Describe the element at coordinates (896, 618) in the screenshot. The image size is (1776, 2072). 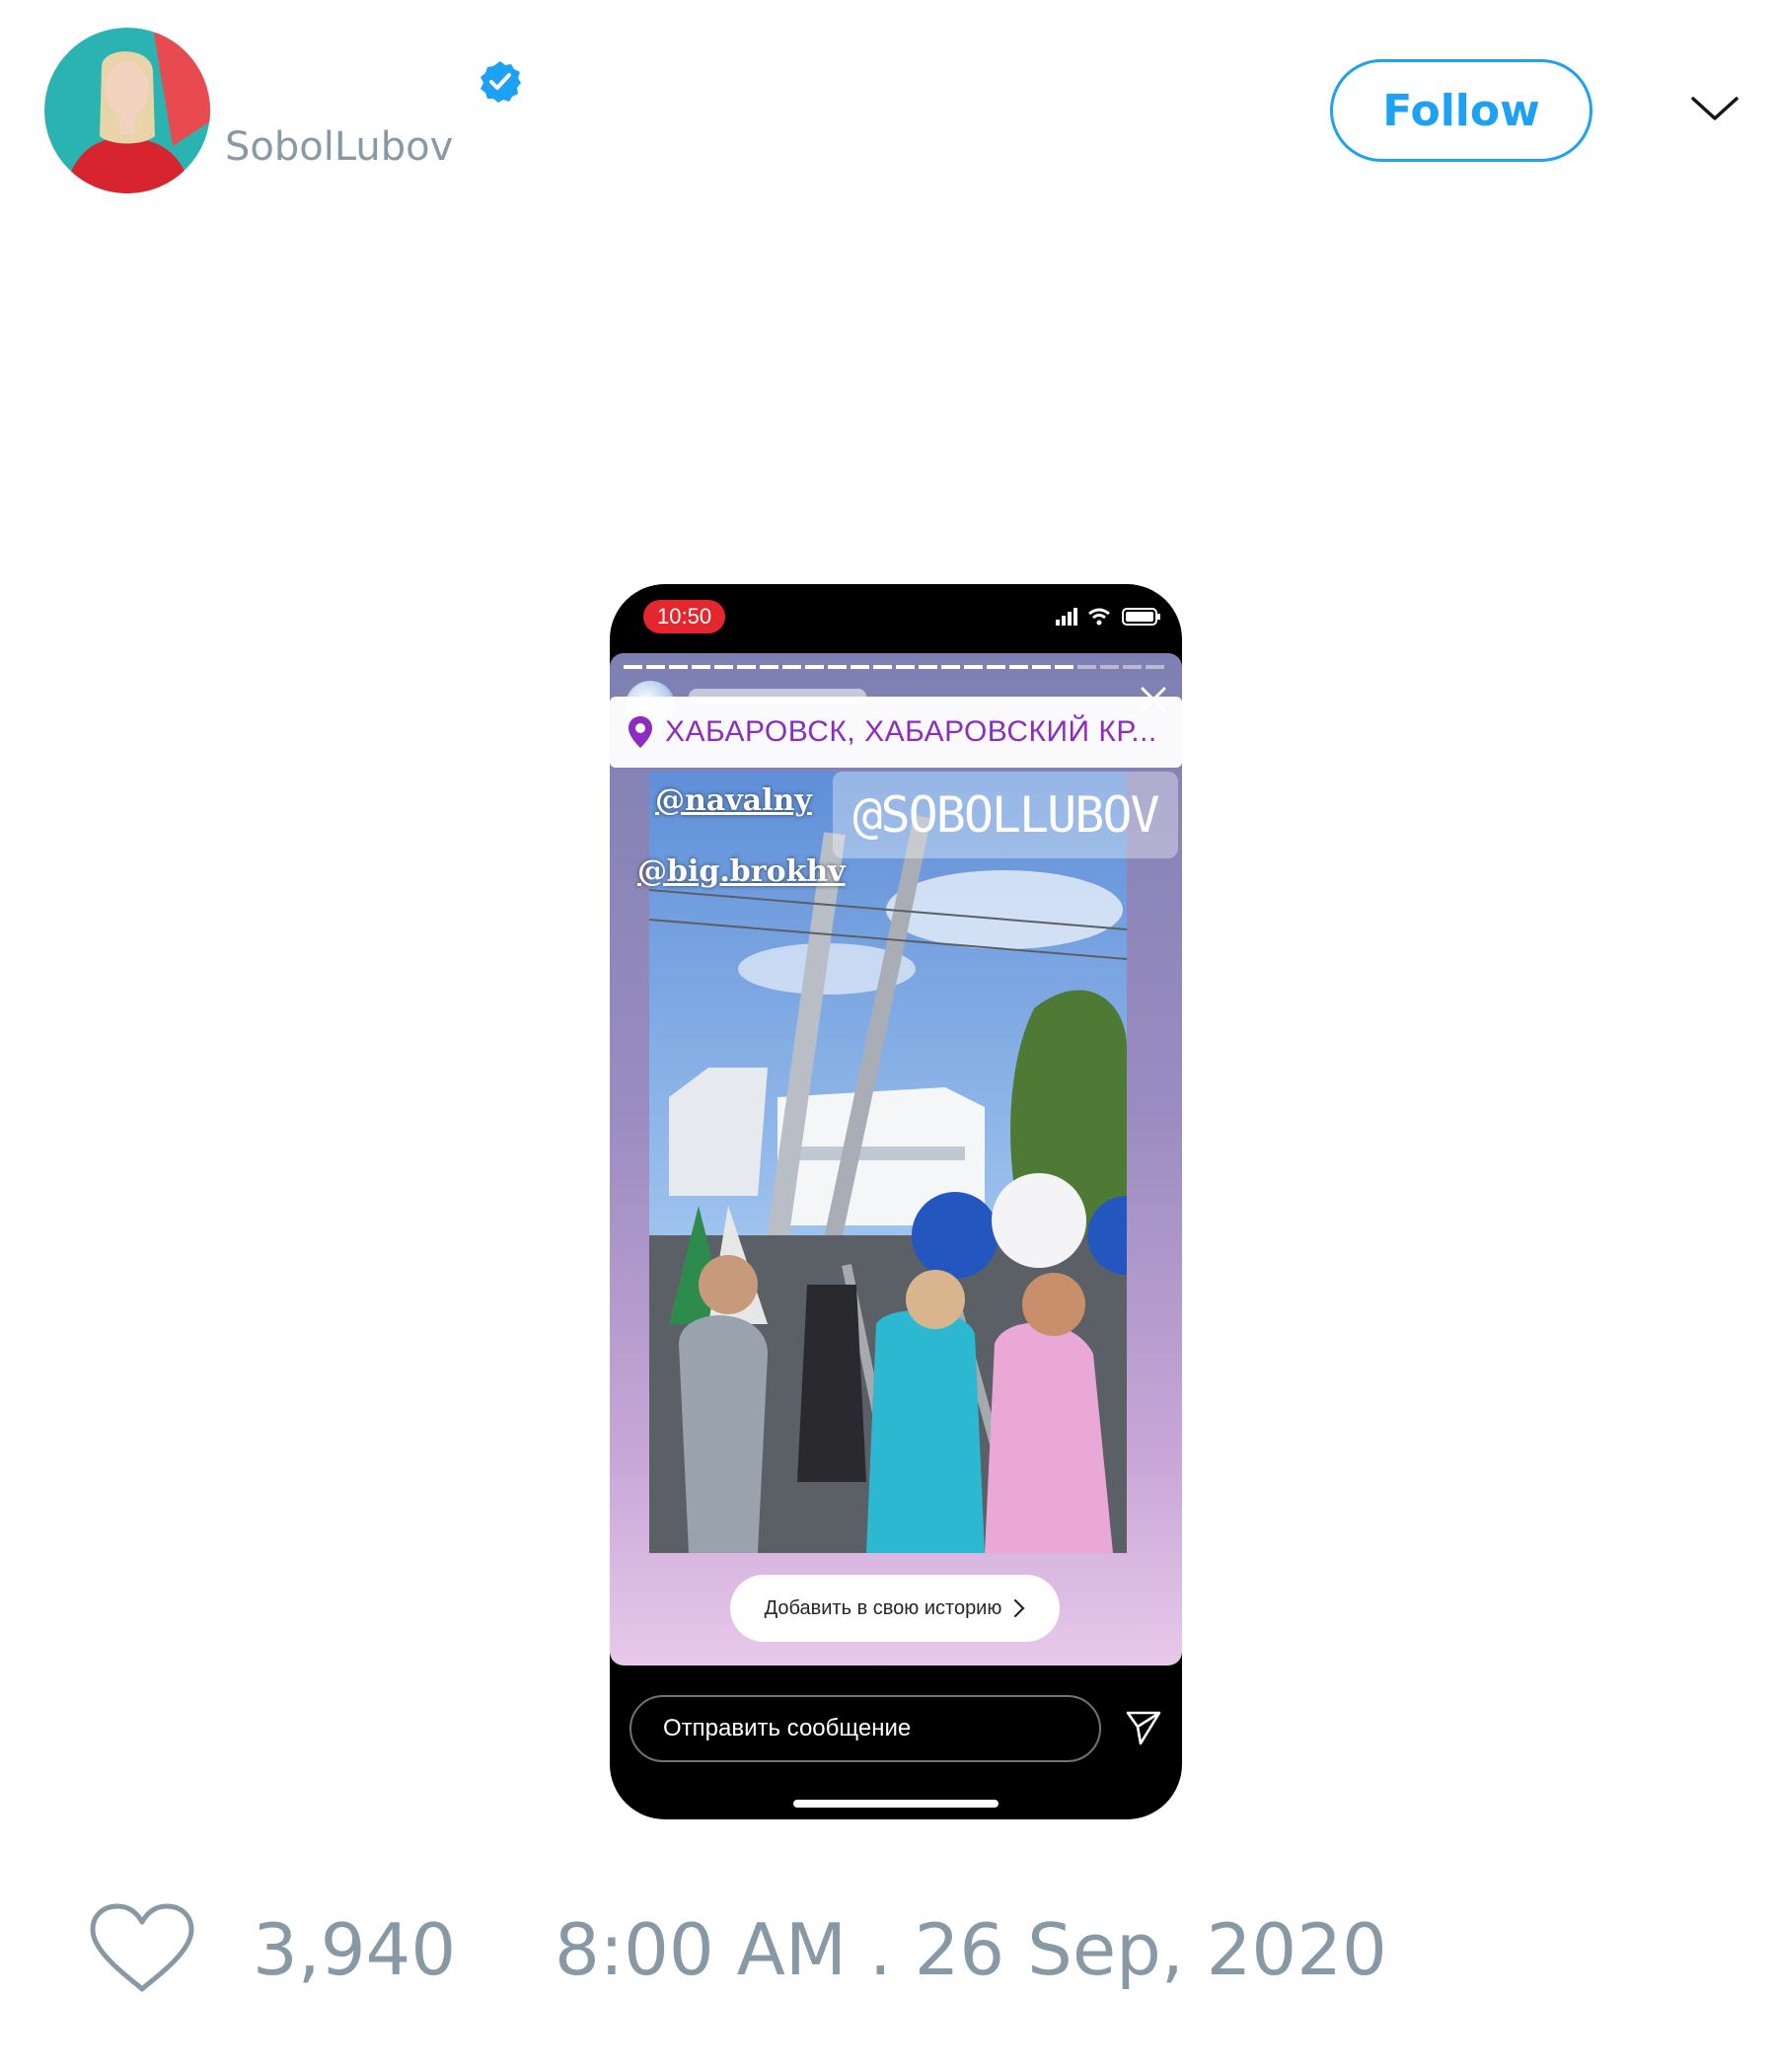
I see `phone-status-bar: 10:50` at that location.